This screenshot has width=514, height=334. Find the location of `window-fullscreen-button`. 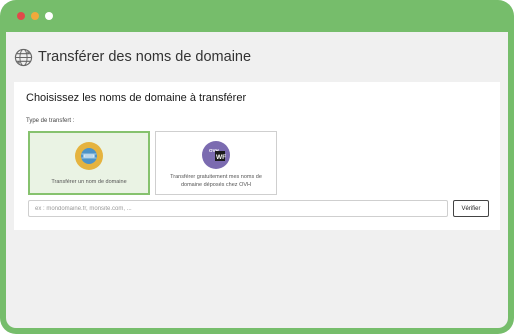

window-fullscreen-button is located at coordinates (49, 16).